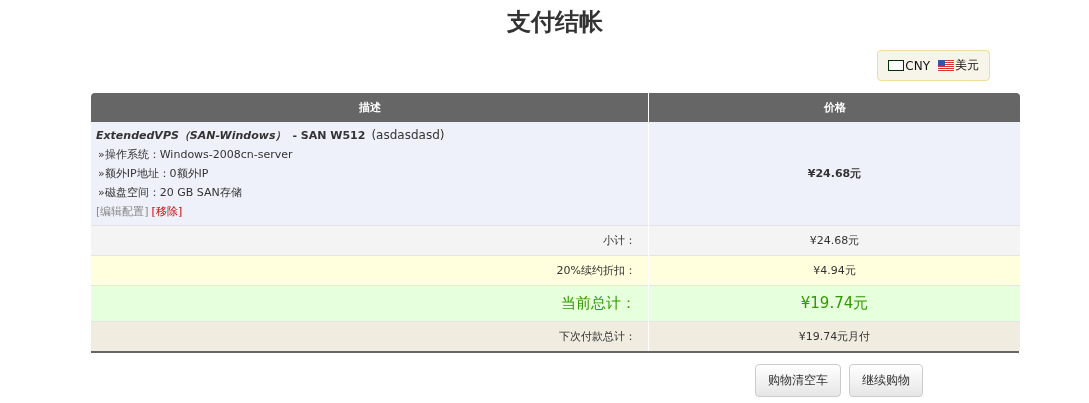 This screenshot has width=1089, height=403. I want to click on total-value-cell: ¥19.74元月付, so click(834, 336).